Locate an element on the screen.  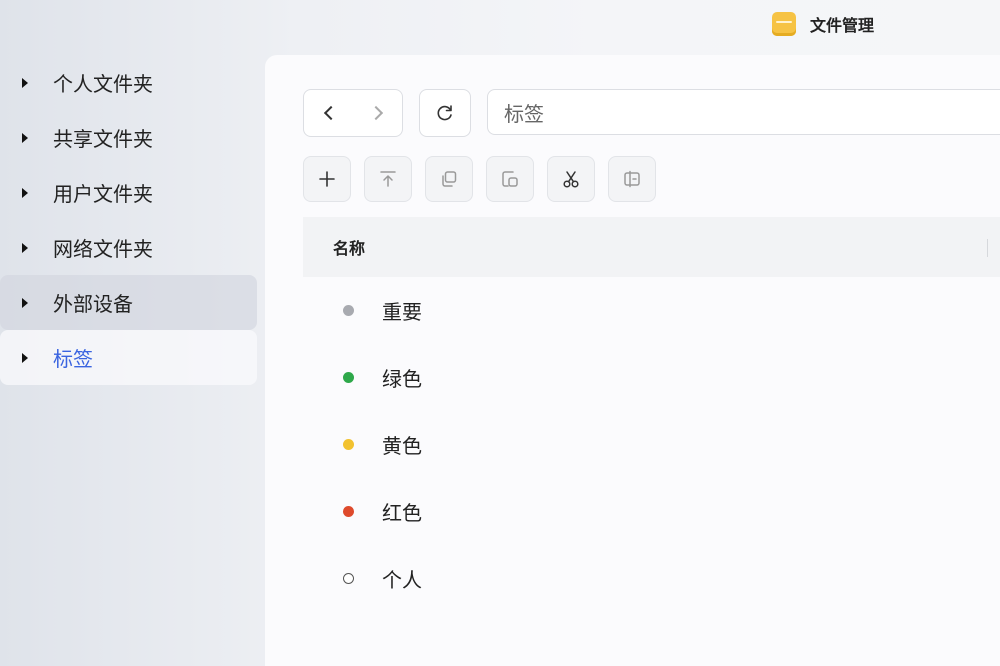
sidebar-item-label: 外部设备 is located at coordinates (93, 304).